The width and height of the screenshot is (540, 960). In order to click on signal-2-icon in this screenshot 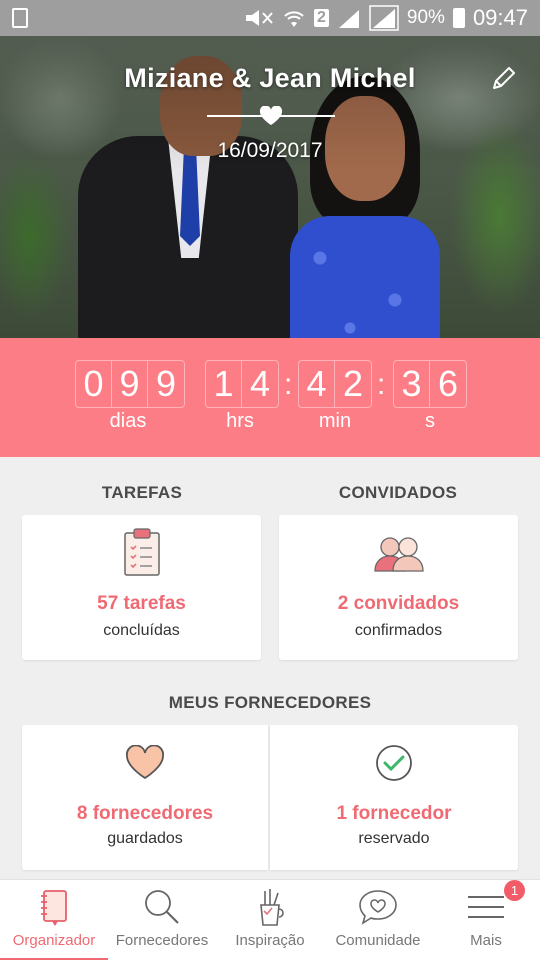, I will do `click(384, 18)`.